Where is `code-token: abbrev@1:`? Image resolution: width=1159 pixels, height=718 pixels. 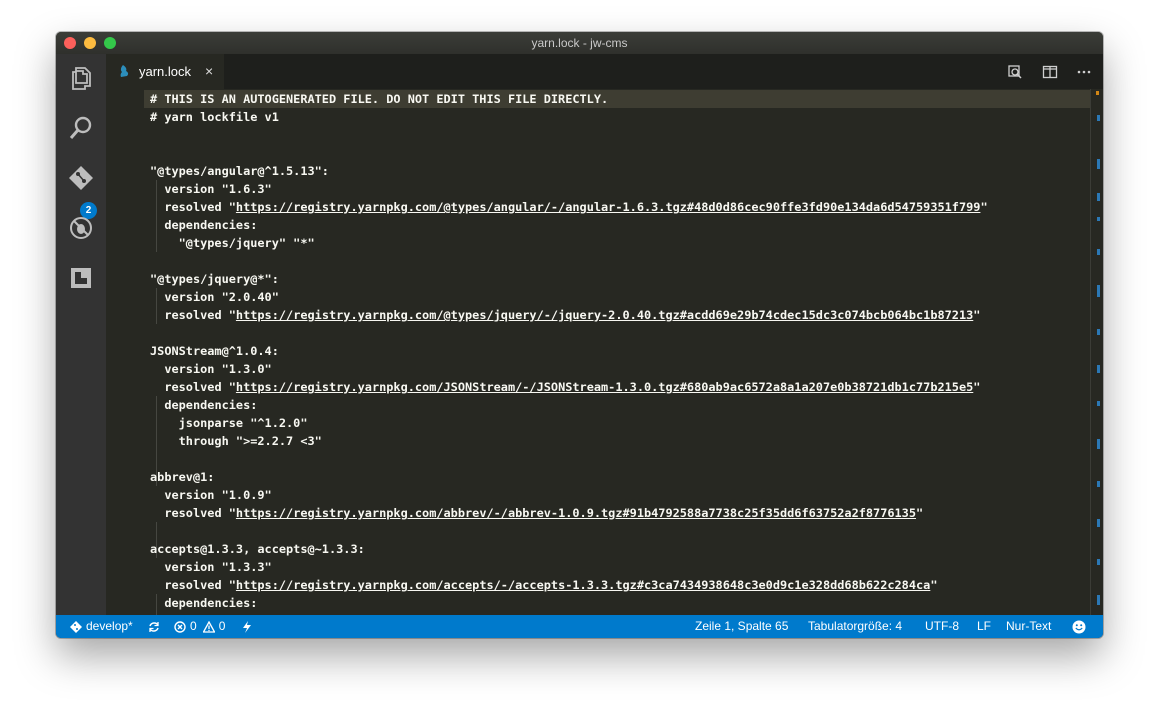
code-token: abbrev@1: is located at coordinates (182, 477).